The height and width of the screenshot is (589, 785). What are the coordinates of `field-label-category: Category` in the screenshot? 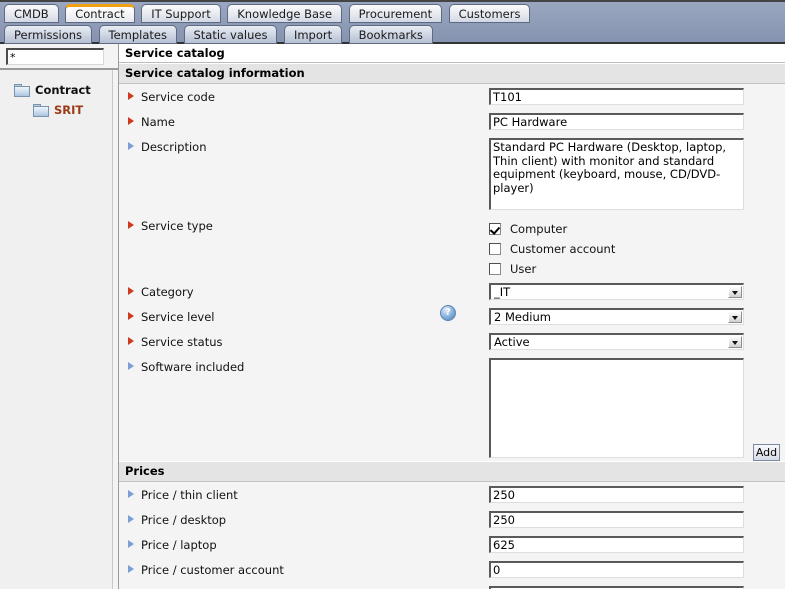 It's located at (304, 289).